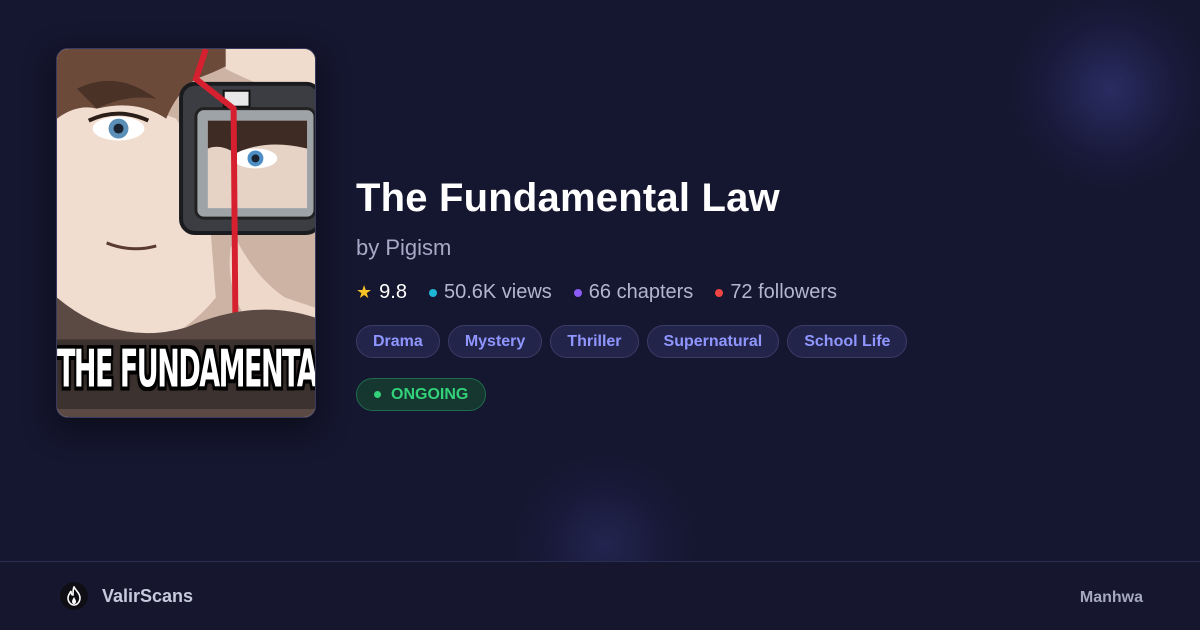 Image resolution: width=1200 pixels, height=630 pixels. Describe the element at coordinates (364, 292) in the screenshot. I see `star-icon: ★` at that location.